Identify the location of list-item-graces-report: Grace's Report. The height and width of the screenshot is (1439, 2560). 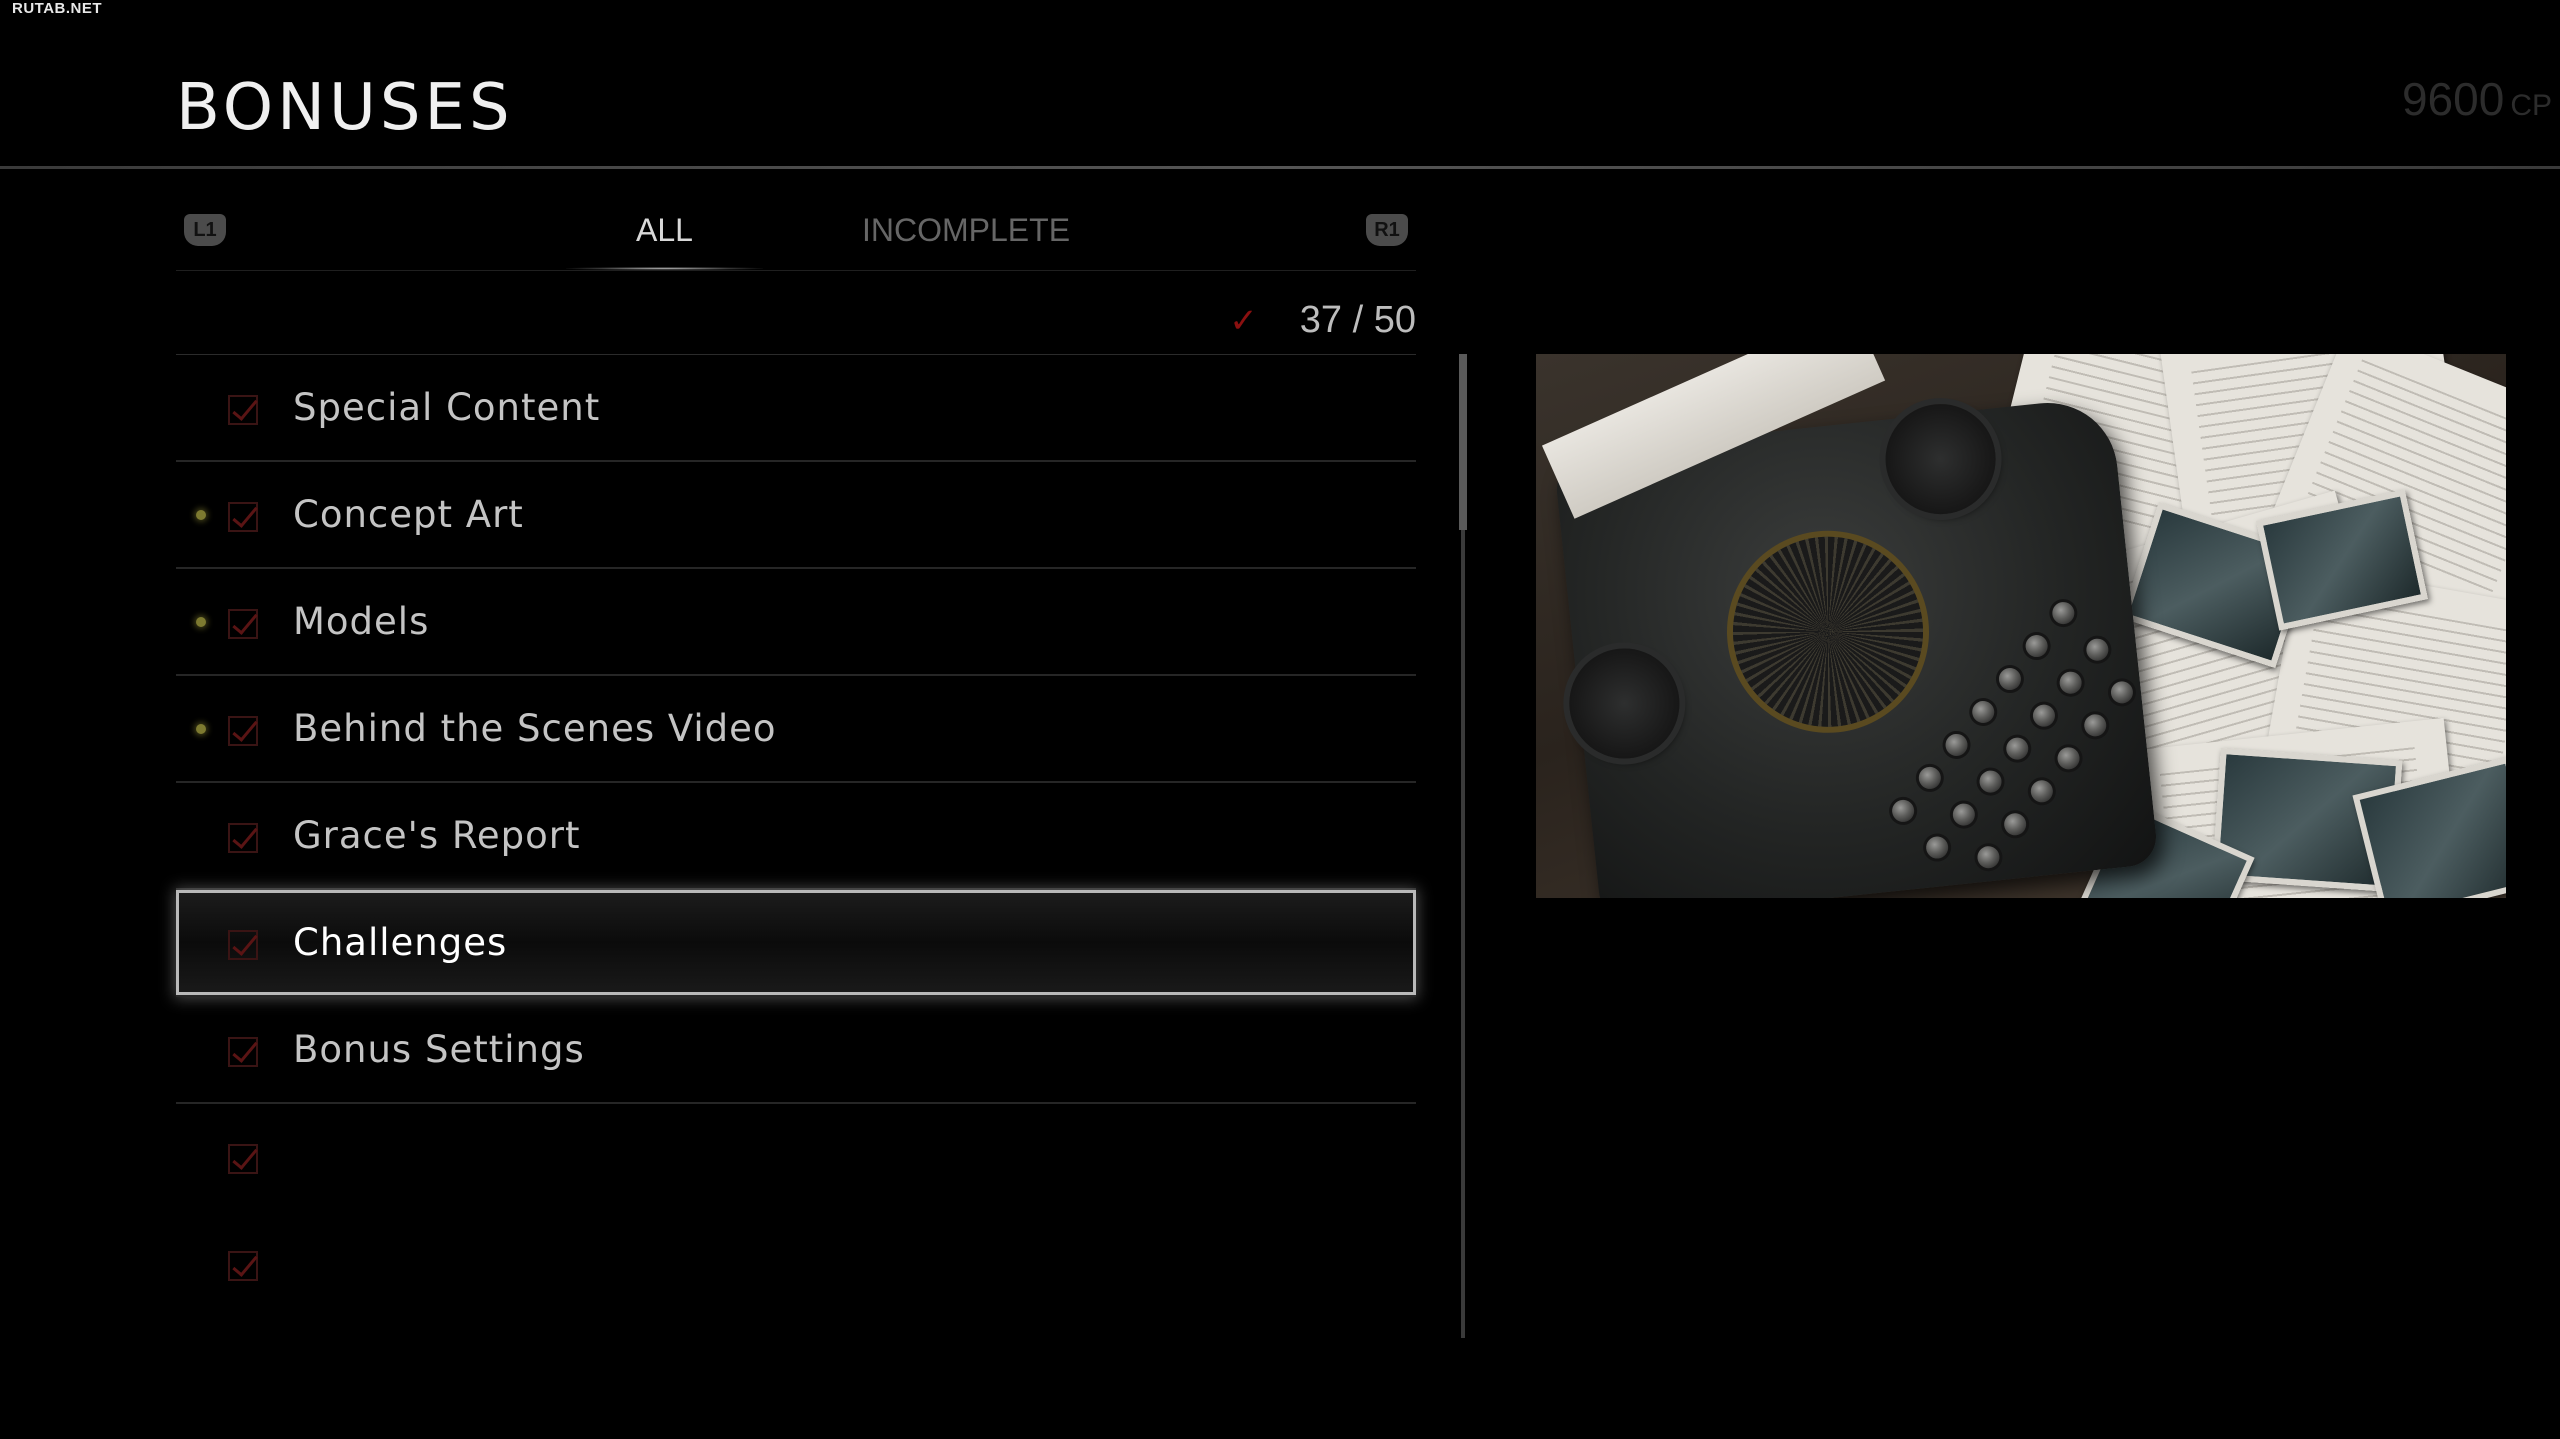
(796, 836).